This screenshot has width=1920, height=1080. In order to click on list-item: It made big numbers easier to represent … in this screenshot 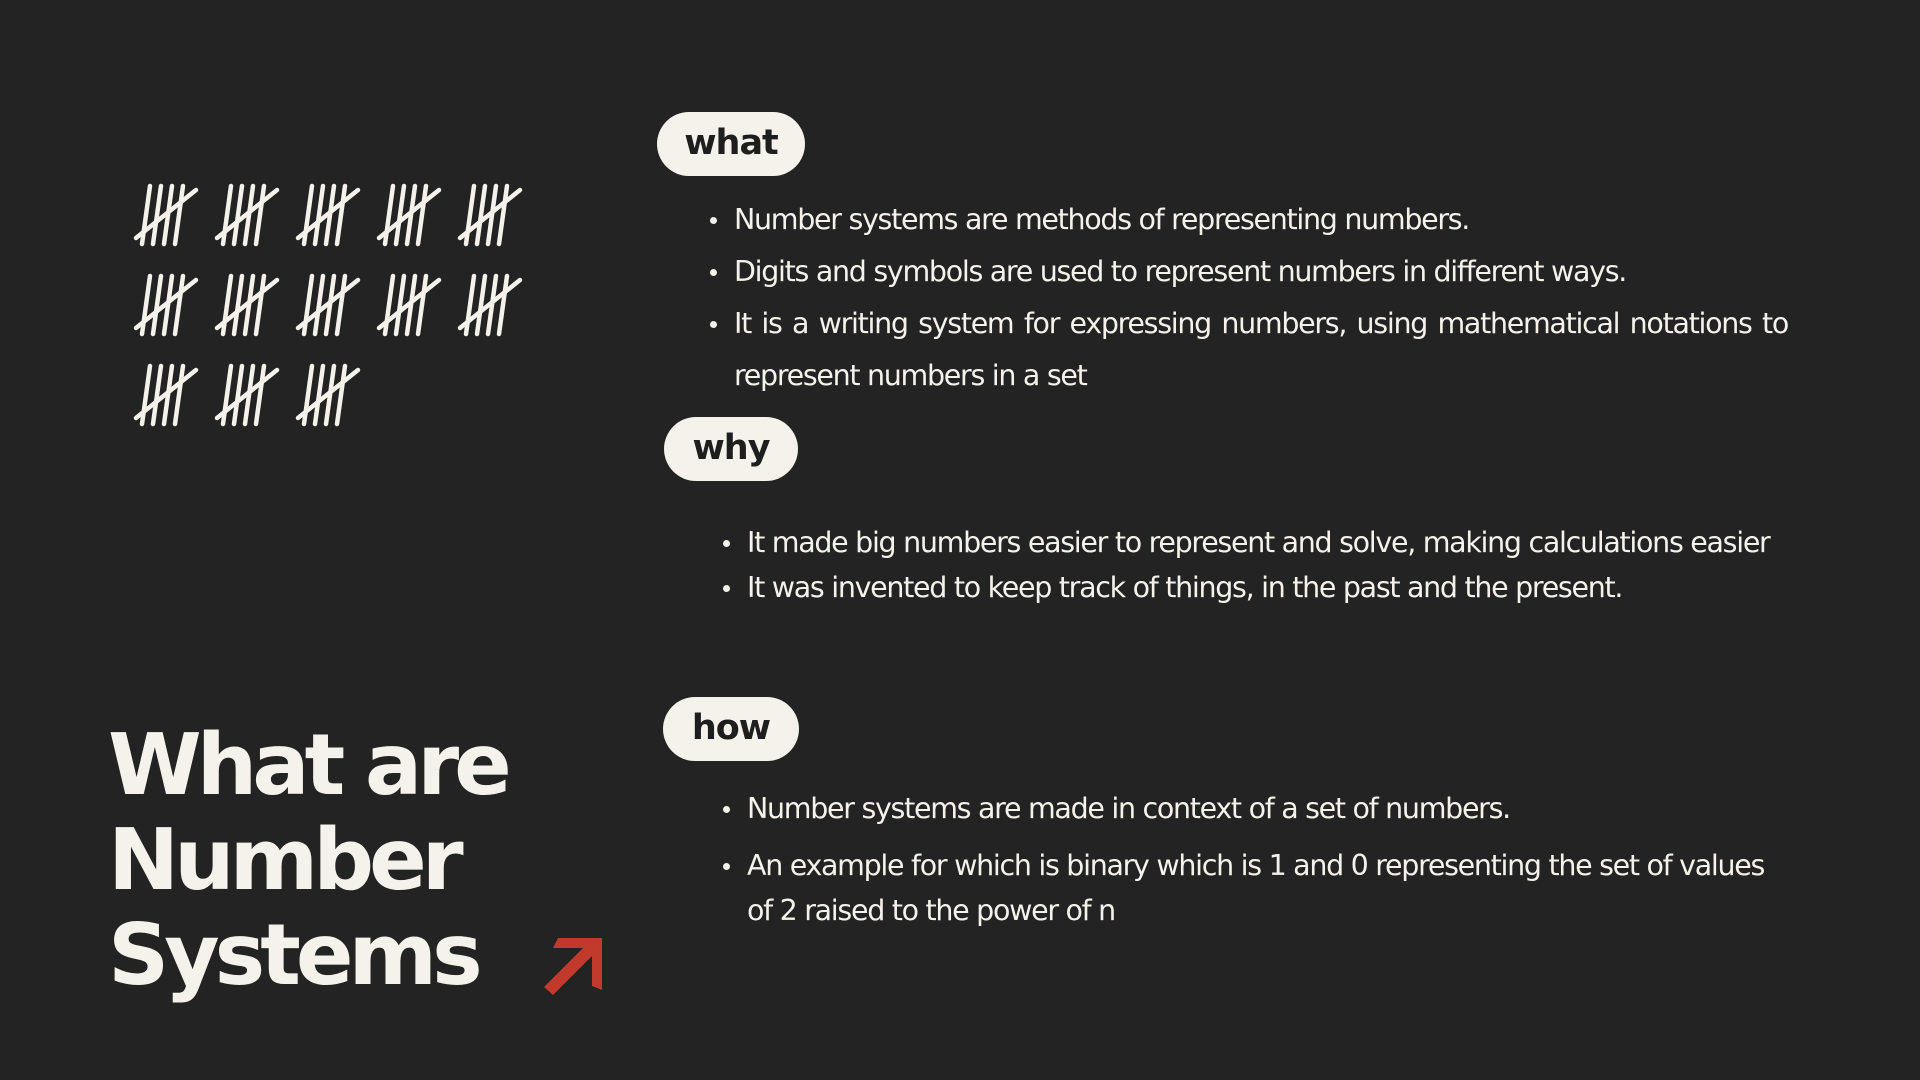, I will do `click(1253, 542)`.